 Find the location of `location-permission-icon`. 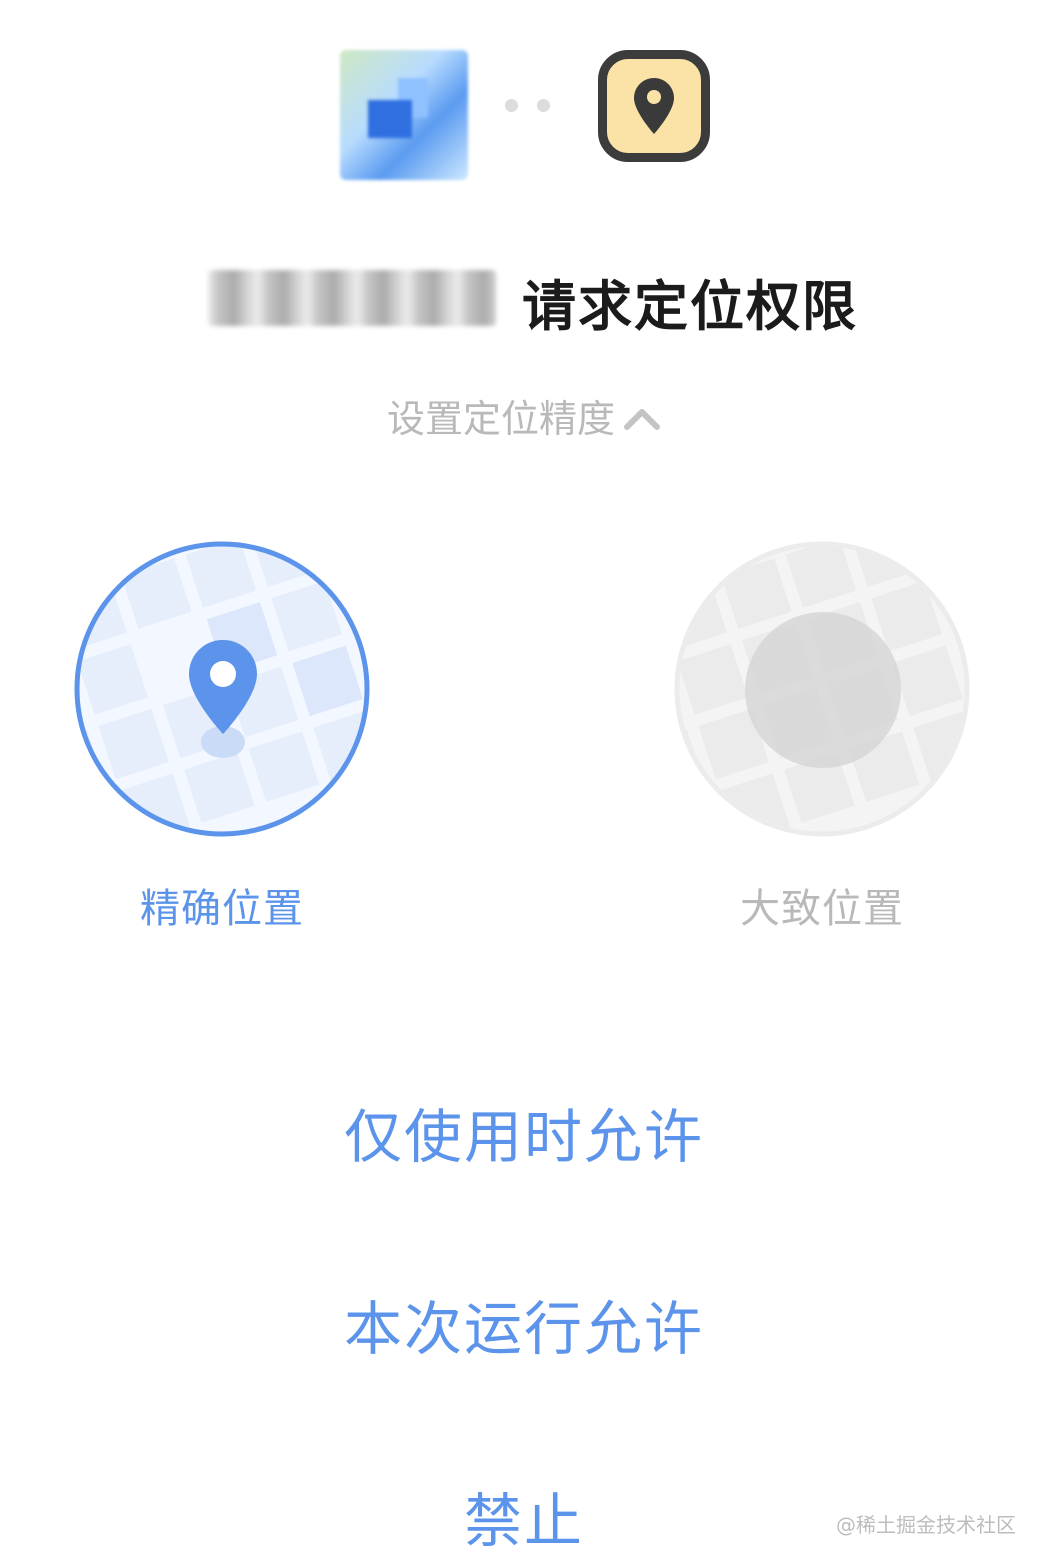

location-permission-icon is located at coordinates (654, 106).